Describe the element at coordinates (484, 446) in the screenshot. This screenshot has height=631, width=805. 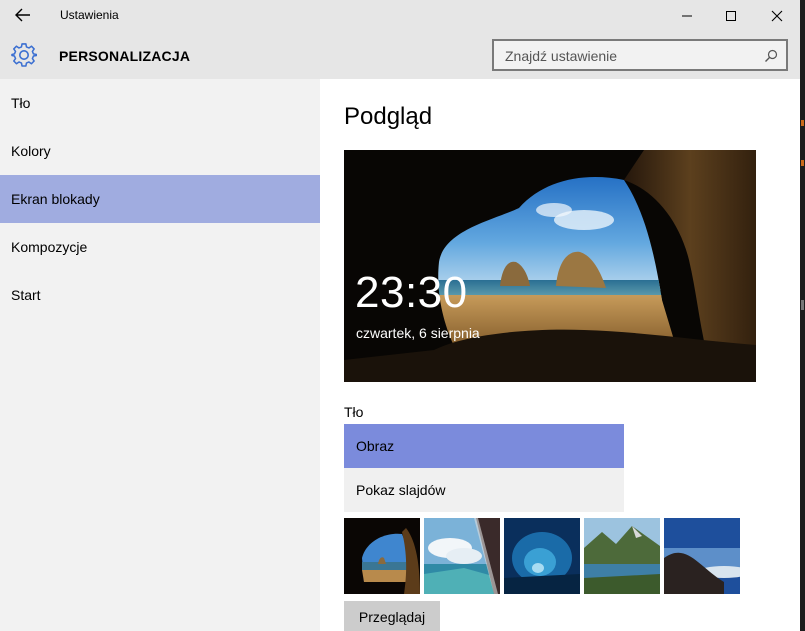
I see `background-option-image: Obraz` at that location.